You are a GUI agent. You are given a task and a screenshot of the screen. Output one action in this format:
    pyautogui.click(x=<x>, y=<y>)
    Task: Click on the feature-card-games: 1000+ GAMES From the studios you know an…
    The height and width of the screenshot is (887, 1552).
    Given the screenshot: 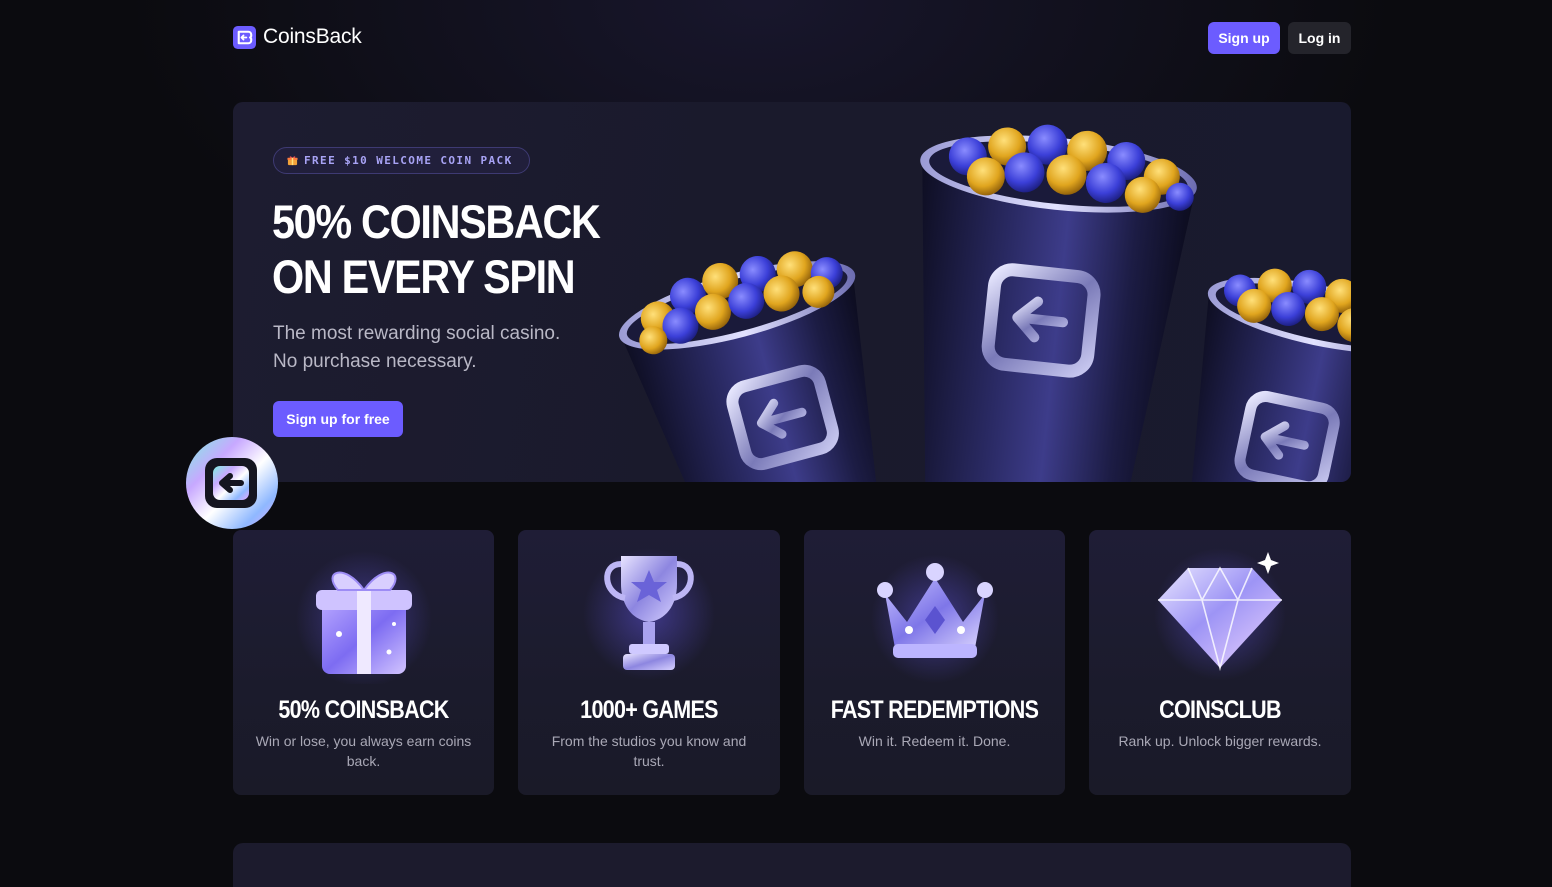 What is the action you would take?
    pyautogui.click(x=649, y=662)
    